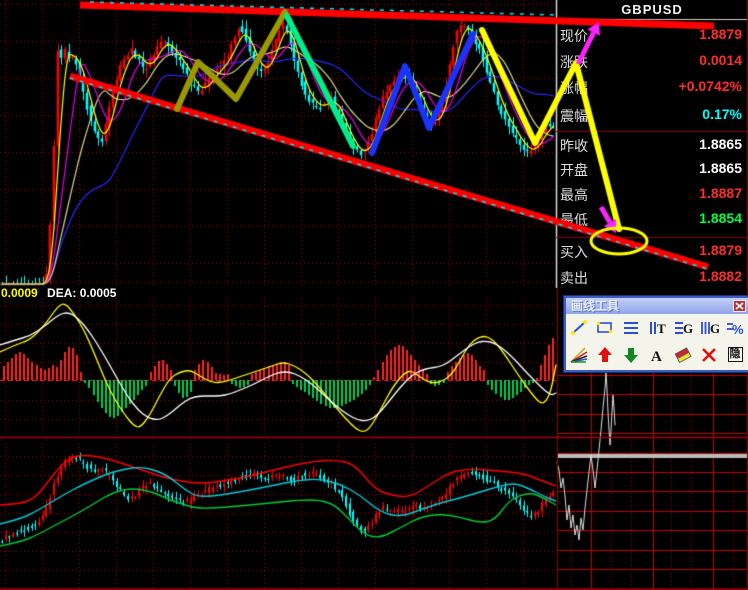 The width and height of the screenshot is (748, 590). I want to click on text-tool-icon: A, so click(657, 354).